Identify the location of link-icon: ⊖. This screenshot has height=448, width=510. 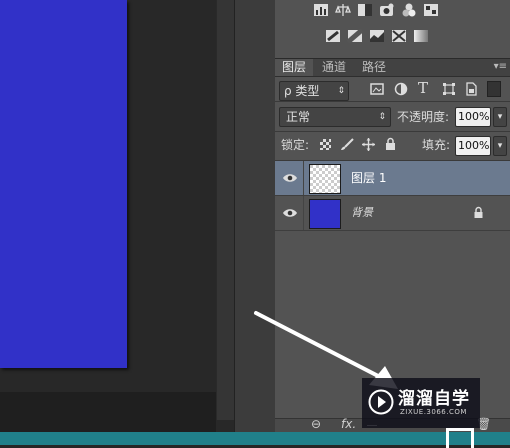
(316, 424).